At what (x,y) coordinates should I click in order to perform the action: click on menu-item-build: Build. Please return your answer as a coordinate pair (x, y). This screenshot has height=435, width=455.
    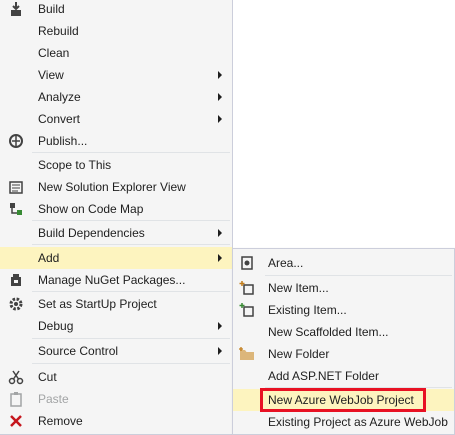
    Looking at the image, I should click on (116, 10).